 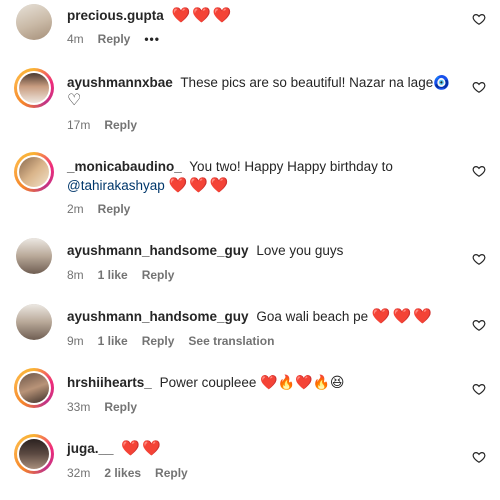 I want to click on comment-mention-link: @tahirakashyap, so click(x=116, y=185).